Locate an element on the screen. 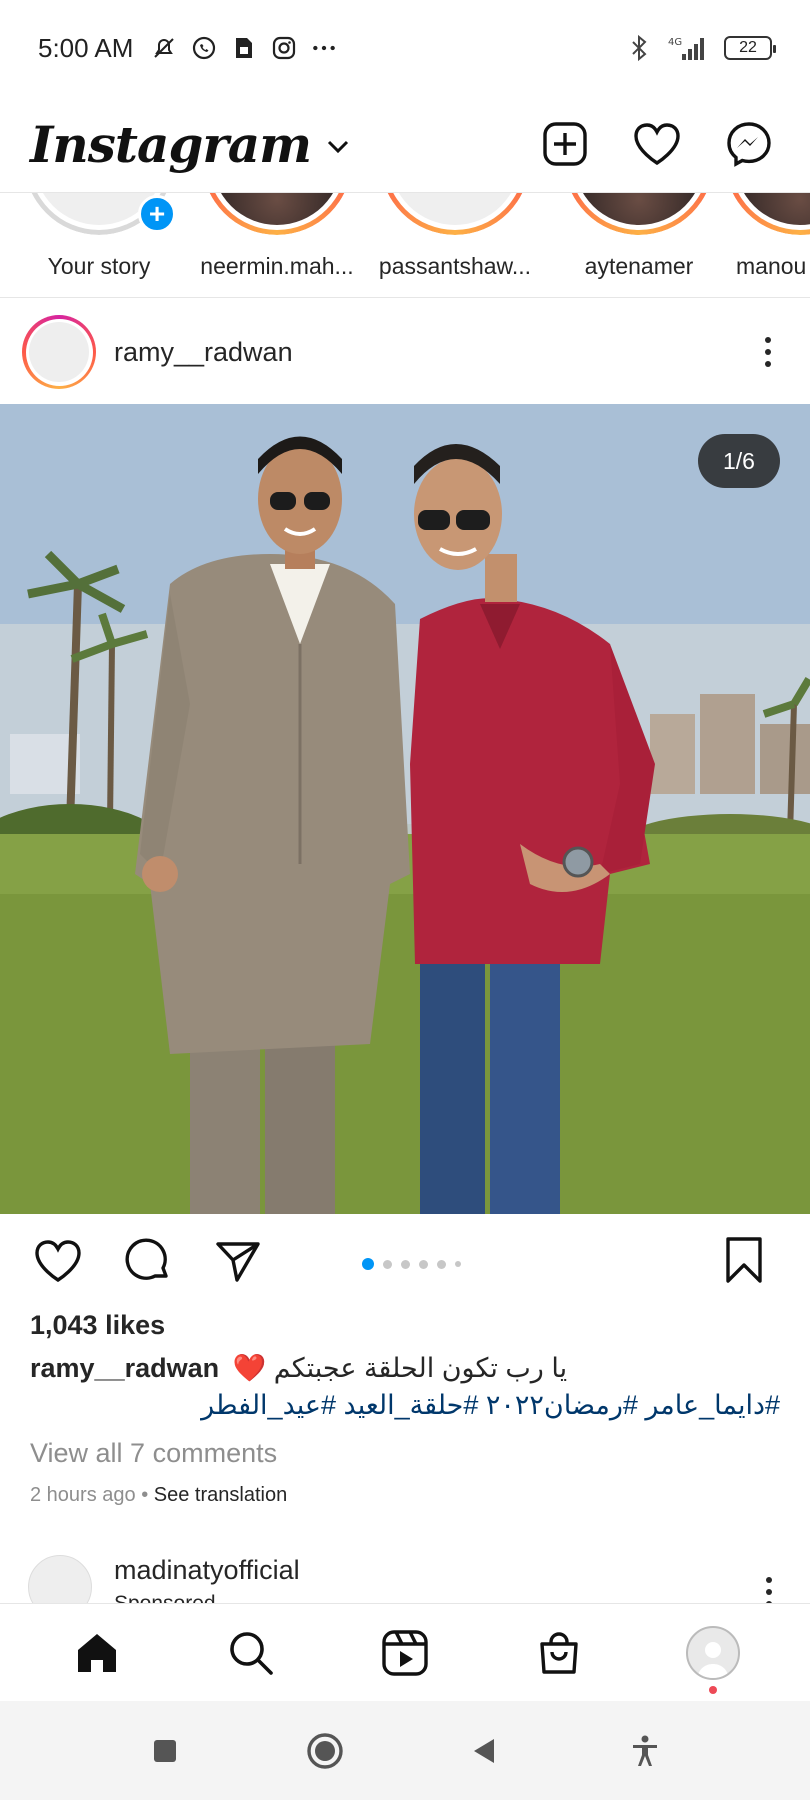 The height and width of the screenshot is (1800, 810). status-bar: 5:00 AM 4G 22 is located at coordinates (405, 48).